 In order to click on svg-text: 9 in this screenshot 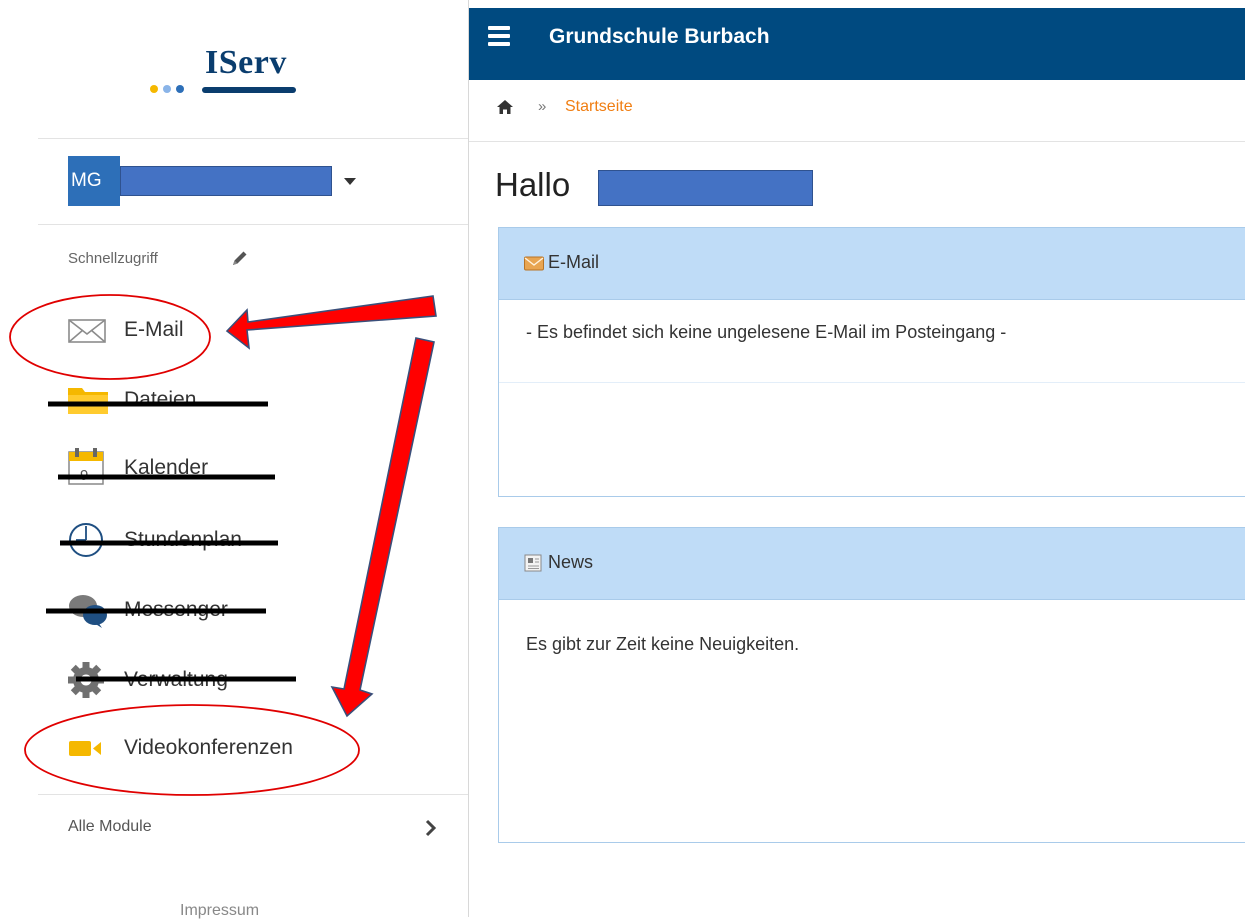, I will do `click(84, 475)`.